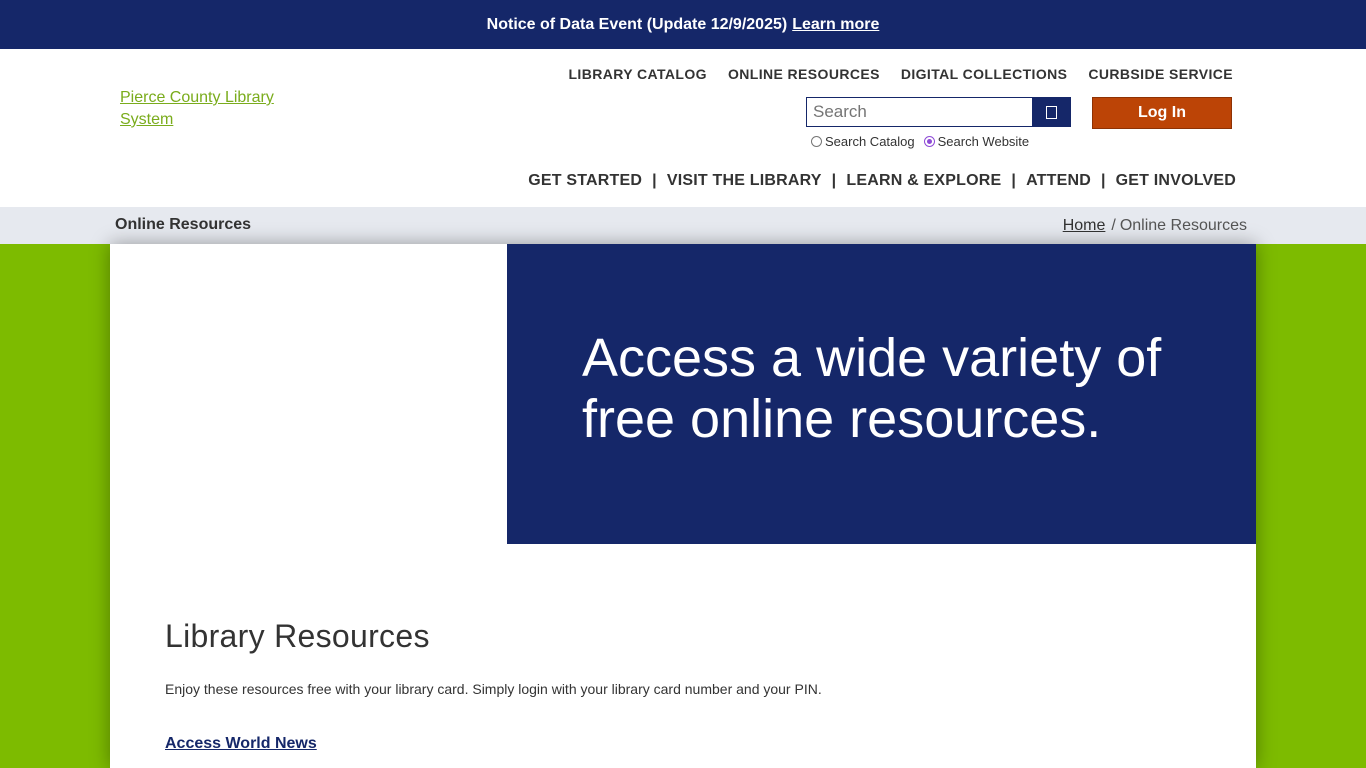  Describe the element at coordinates (683, 225) in the screenshot. I see `breadcrumb-bar: Online Resources Home / Online Resources` at that location.